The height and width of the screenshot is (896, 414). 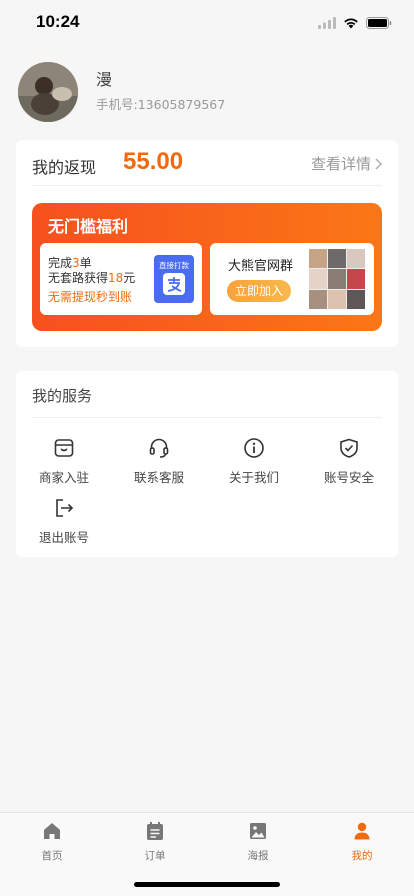 What do you see at coordinates (258, 843) in the screenshot?
I see `tab-poster: 海报` at bounding box center [258, 843].